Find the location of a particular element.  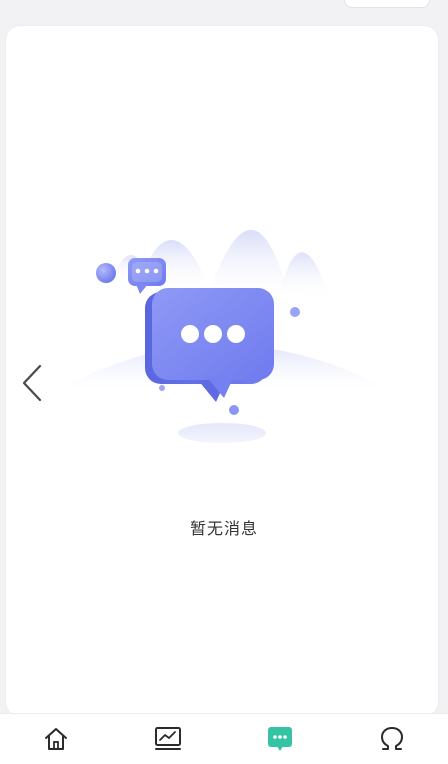

message-icon is located at coordinates (280, 739).